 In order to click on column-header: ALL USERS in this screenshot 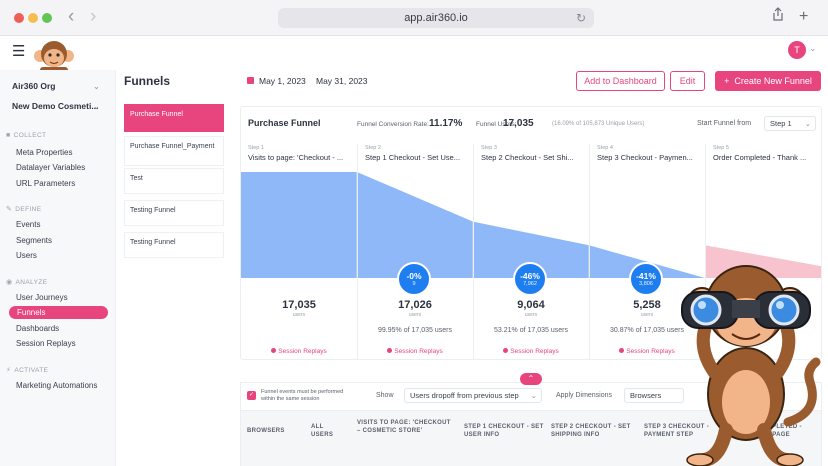, I will do `click(328, 431)`.